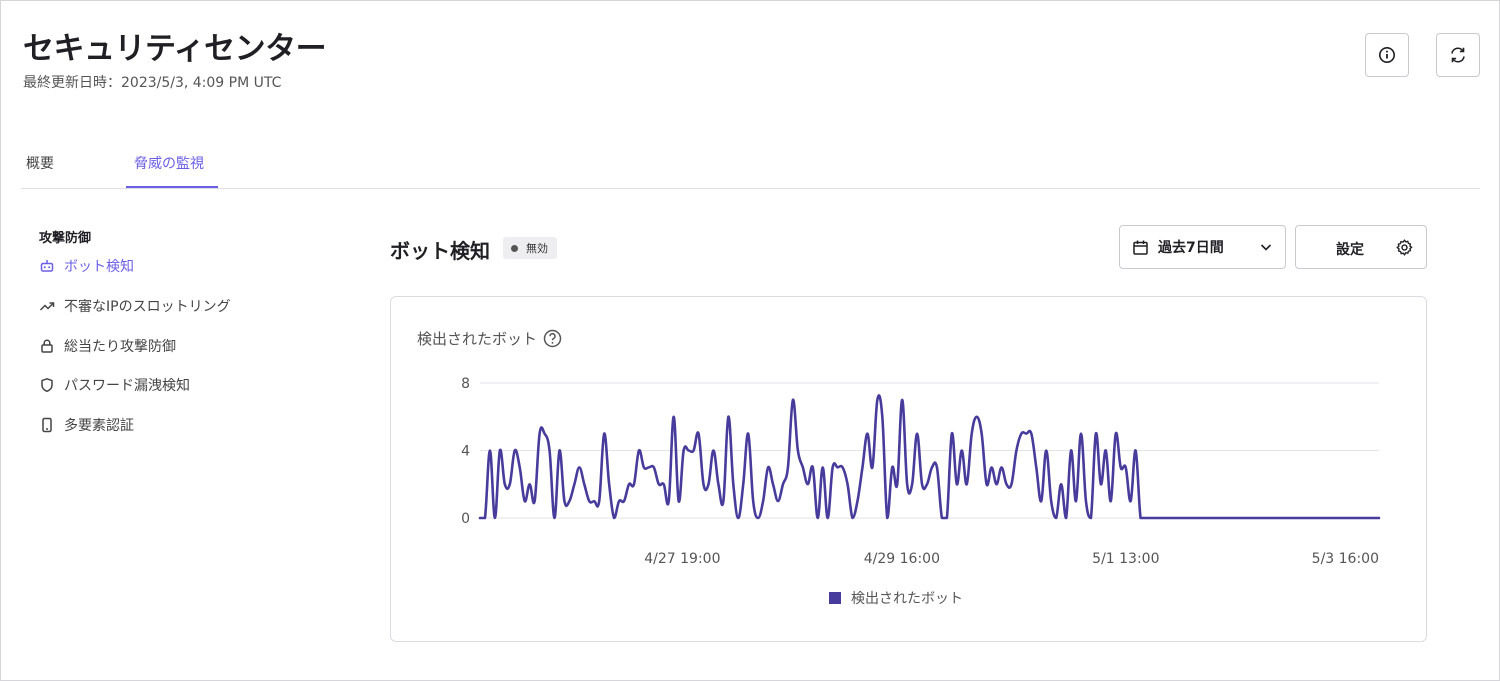  Describe the element at coordinates (65, 238) in the screenshot. I see `sidebar-heading: 攻撃防御` at that location.